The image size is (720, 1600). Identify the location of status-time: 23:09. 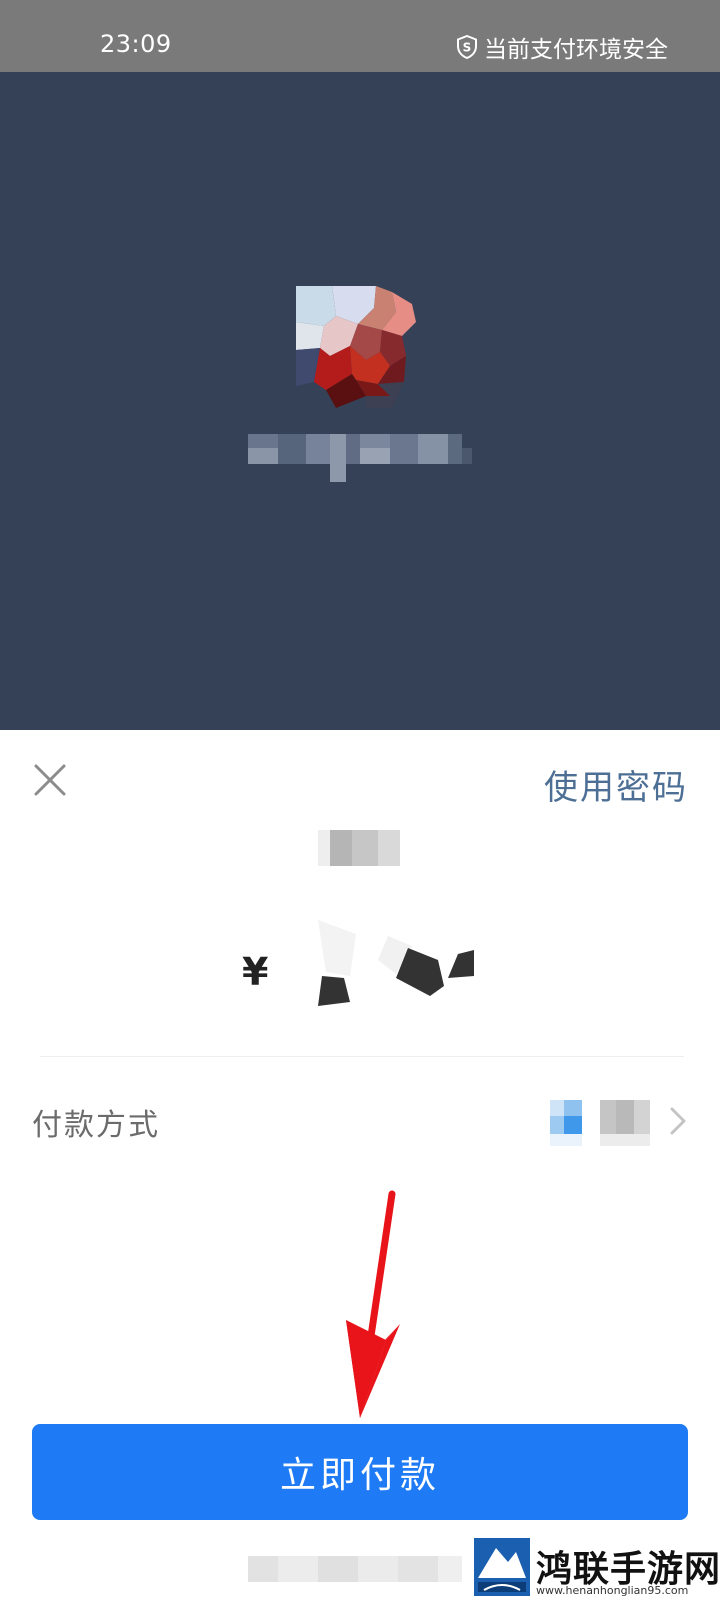
(136, 44).